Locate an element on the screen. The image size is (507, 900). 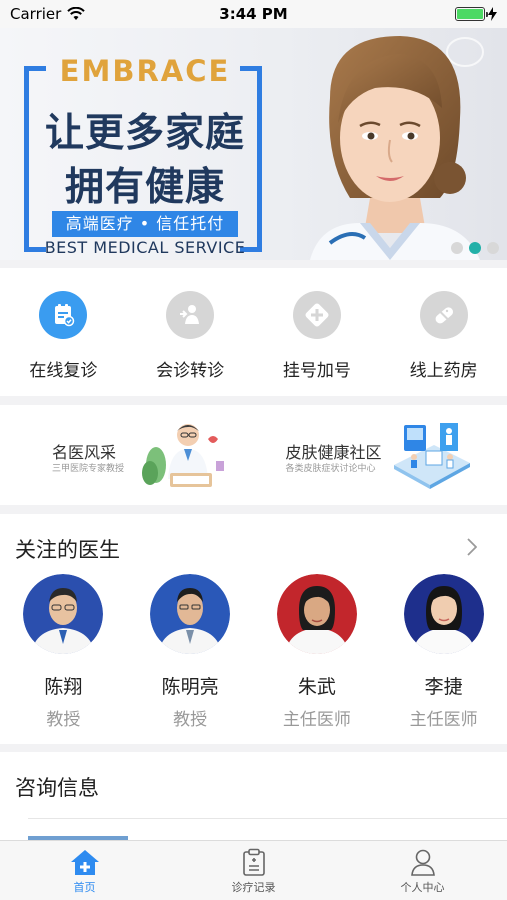
wifi-icon is located at coordinates (76, 13).